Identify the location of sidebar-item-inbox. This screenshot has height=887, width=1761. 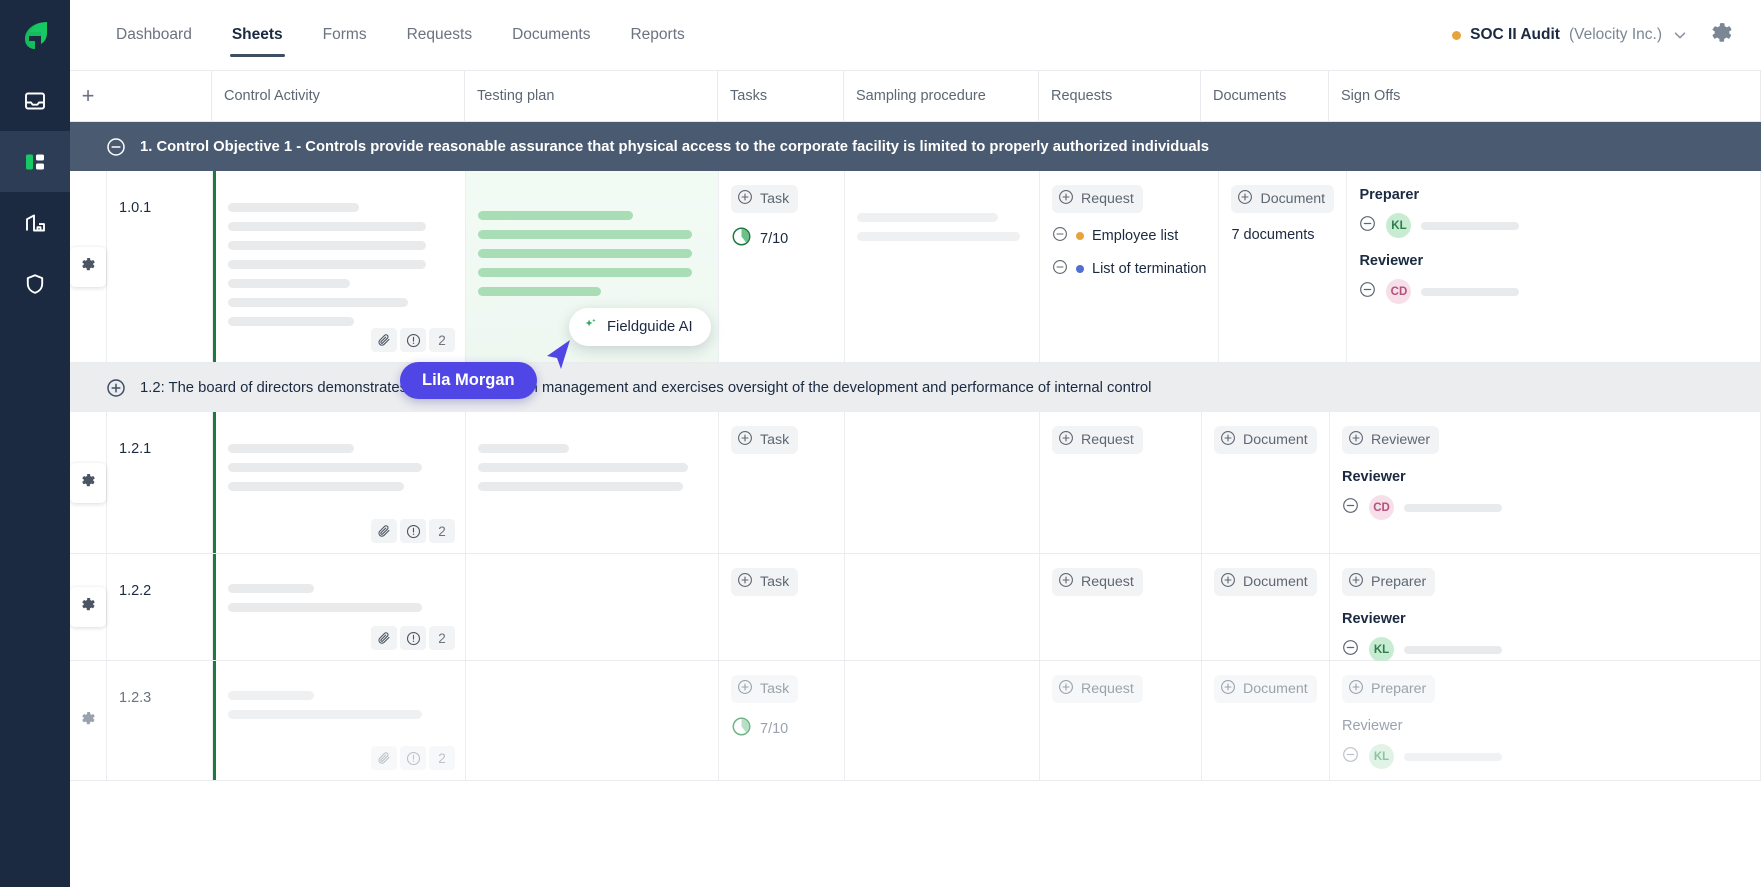
(35, 100).